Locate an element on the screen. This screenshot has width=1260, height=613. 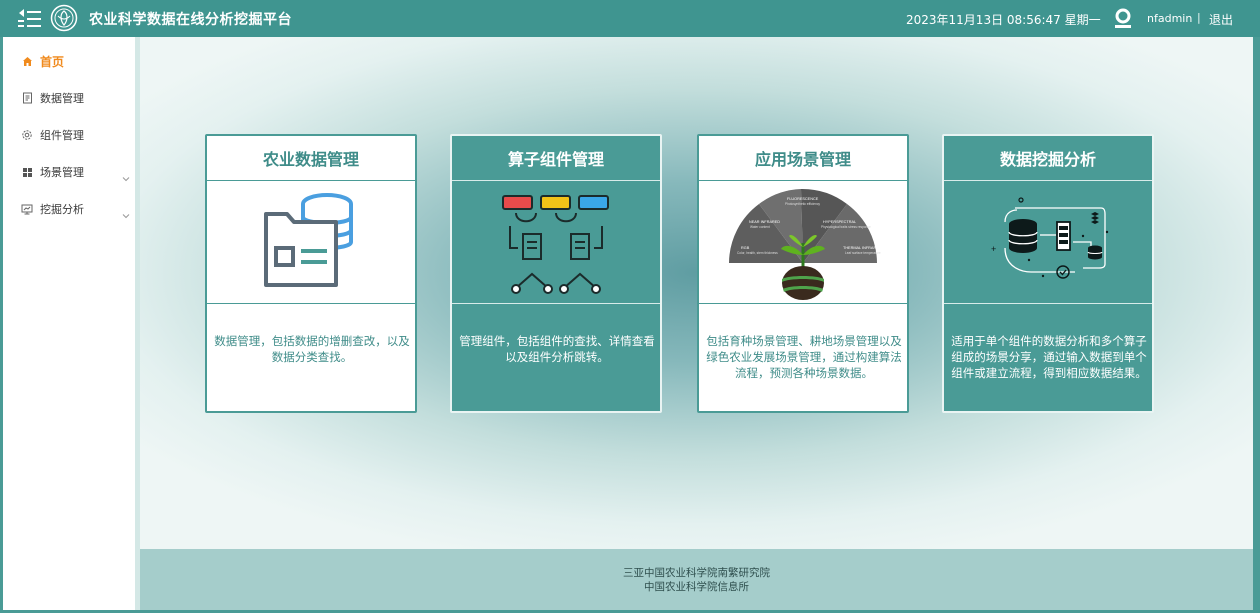
card-component-management: 算子组件管理 管理组件，包括组件的查找、详情查看以及组件分析跳转。 is located at coordinates (556, 273).